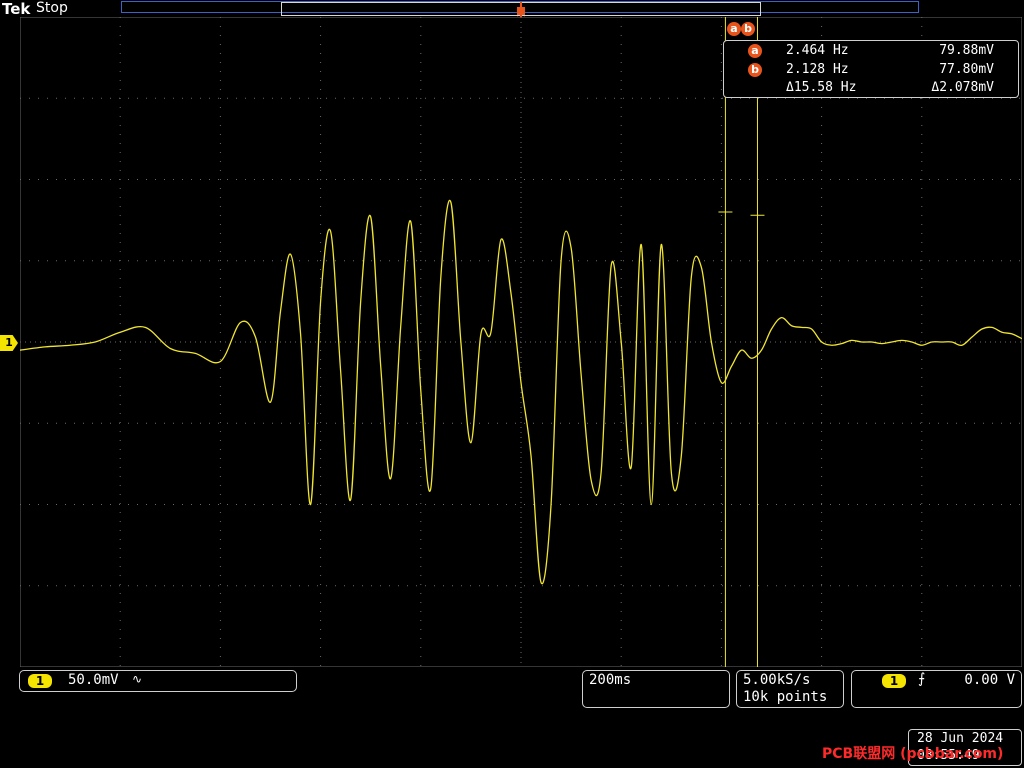 The width and height of the screenshot is (1024, 768). Describe the element at coordinates (52, 8) in the screenshot. I see `acquisition-status: Stop` at that location.